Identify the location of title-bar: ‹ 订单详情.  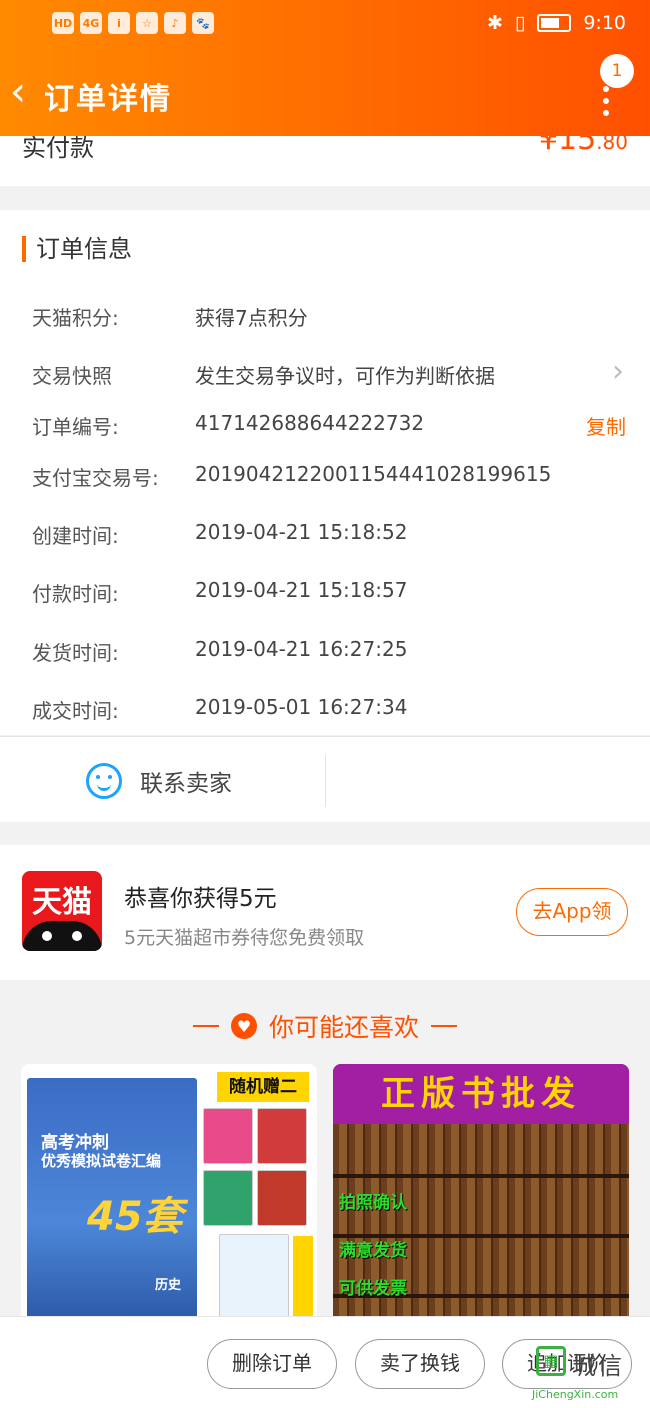
(325, 96).